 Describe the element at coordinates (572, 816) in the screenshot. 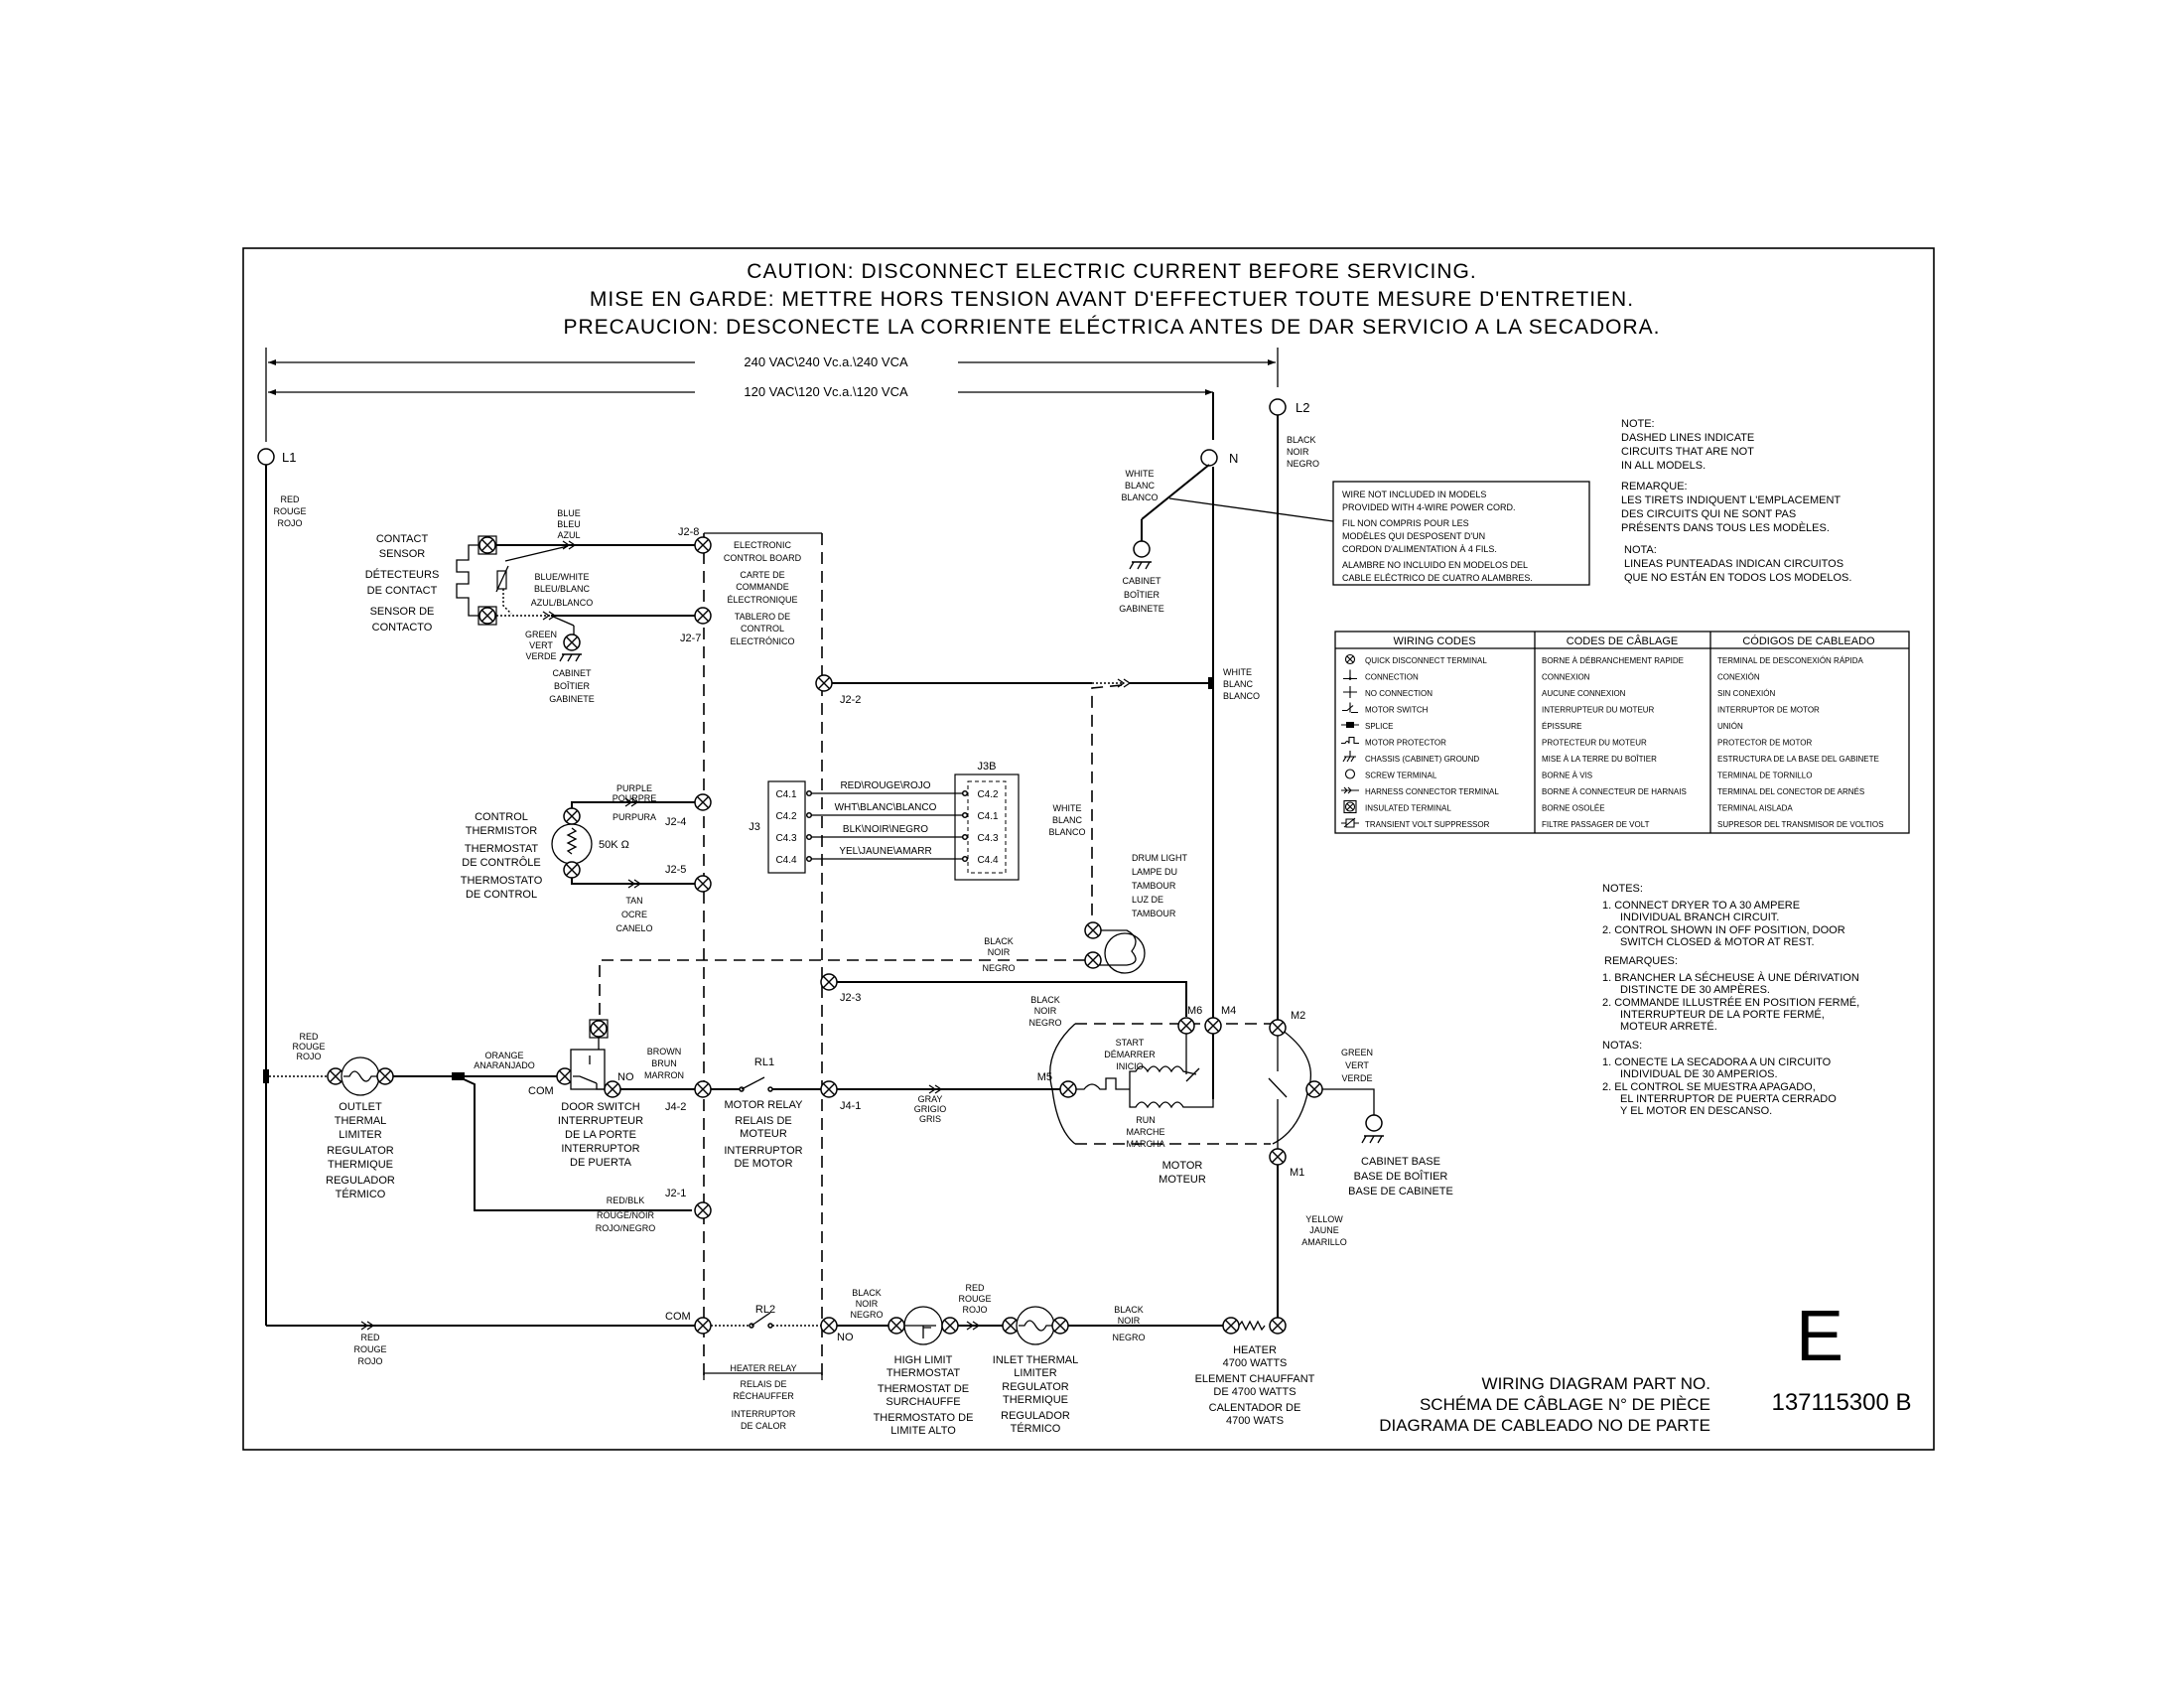

I see `thermistor-terminal` at that location.